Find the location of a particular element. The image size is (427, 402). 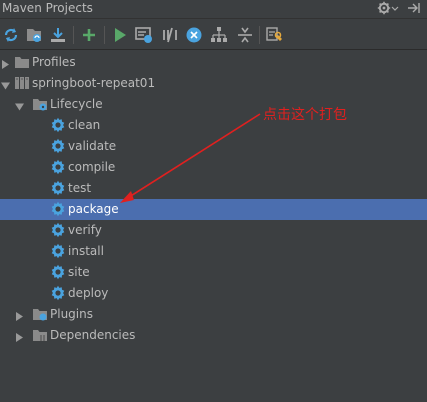

maven-project-icon is located at coordinates (22, 83).